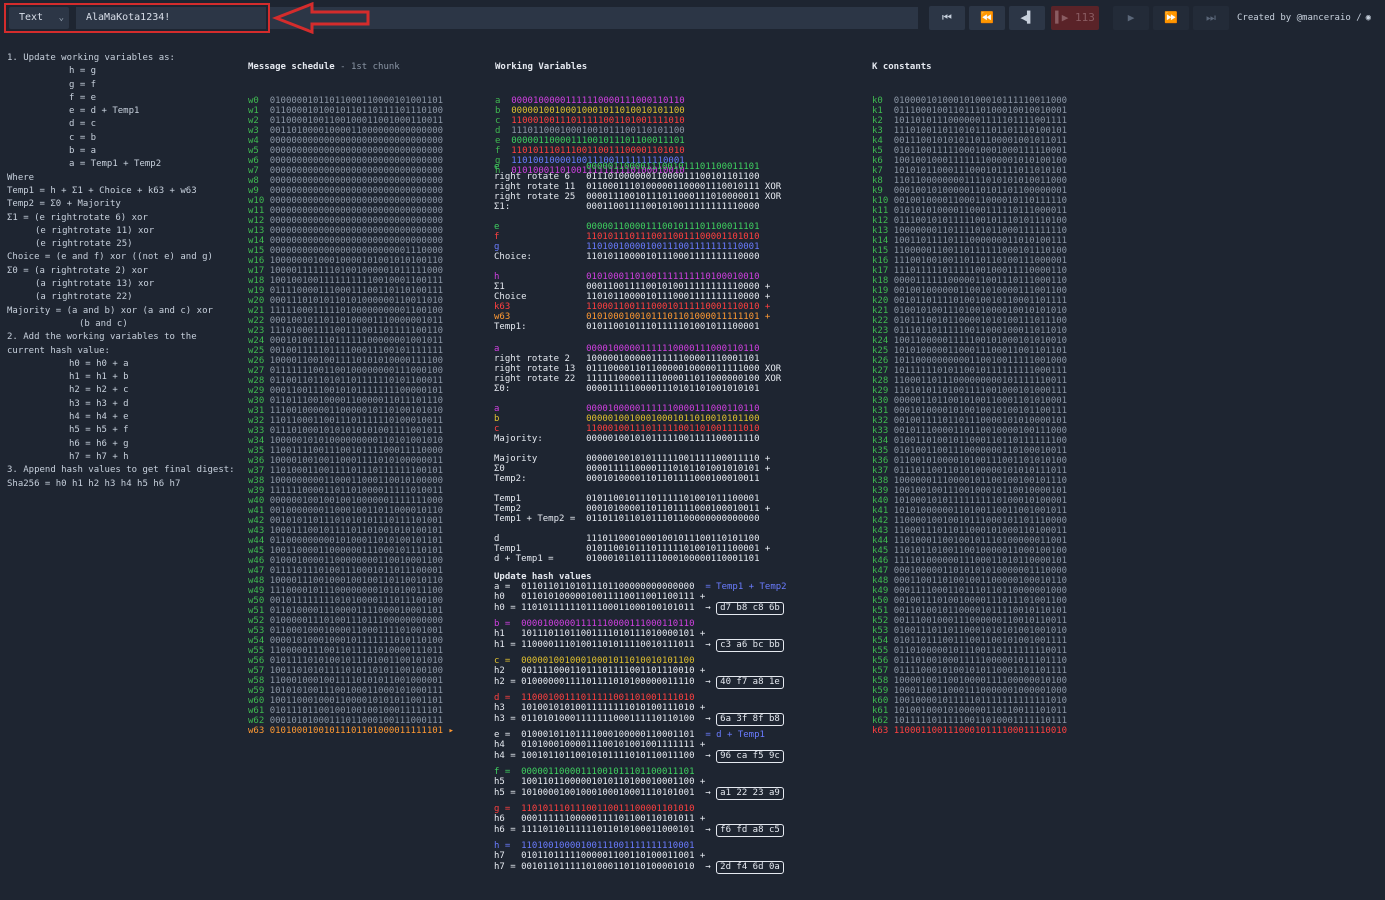  Describe the element at coordinates (883, 701) in the screenshot. I see `k-index: k60` at that location.